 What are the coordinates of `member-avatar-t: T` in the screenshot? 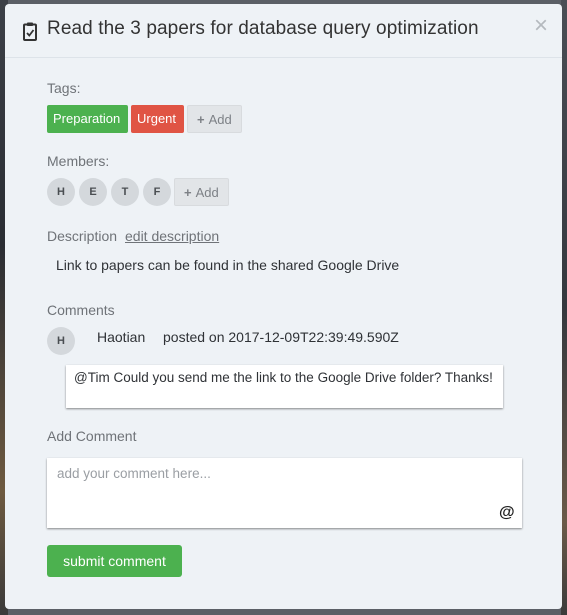 It's located at (125, 192).